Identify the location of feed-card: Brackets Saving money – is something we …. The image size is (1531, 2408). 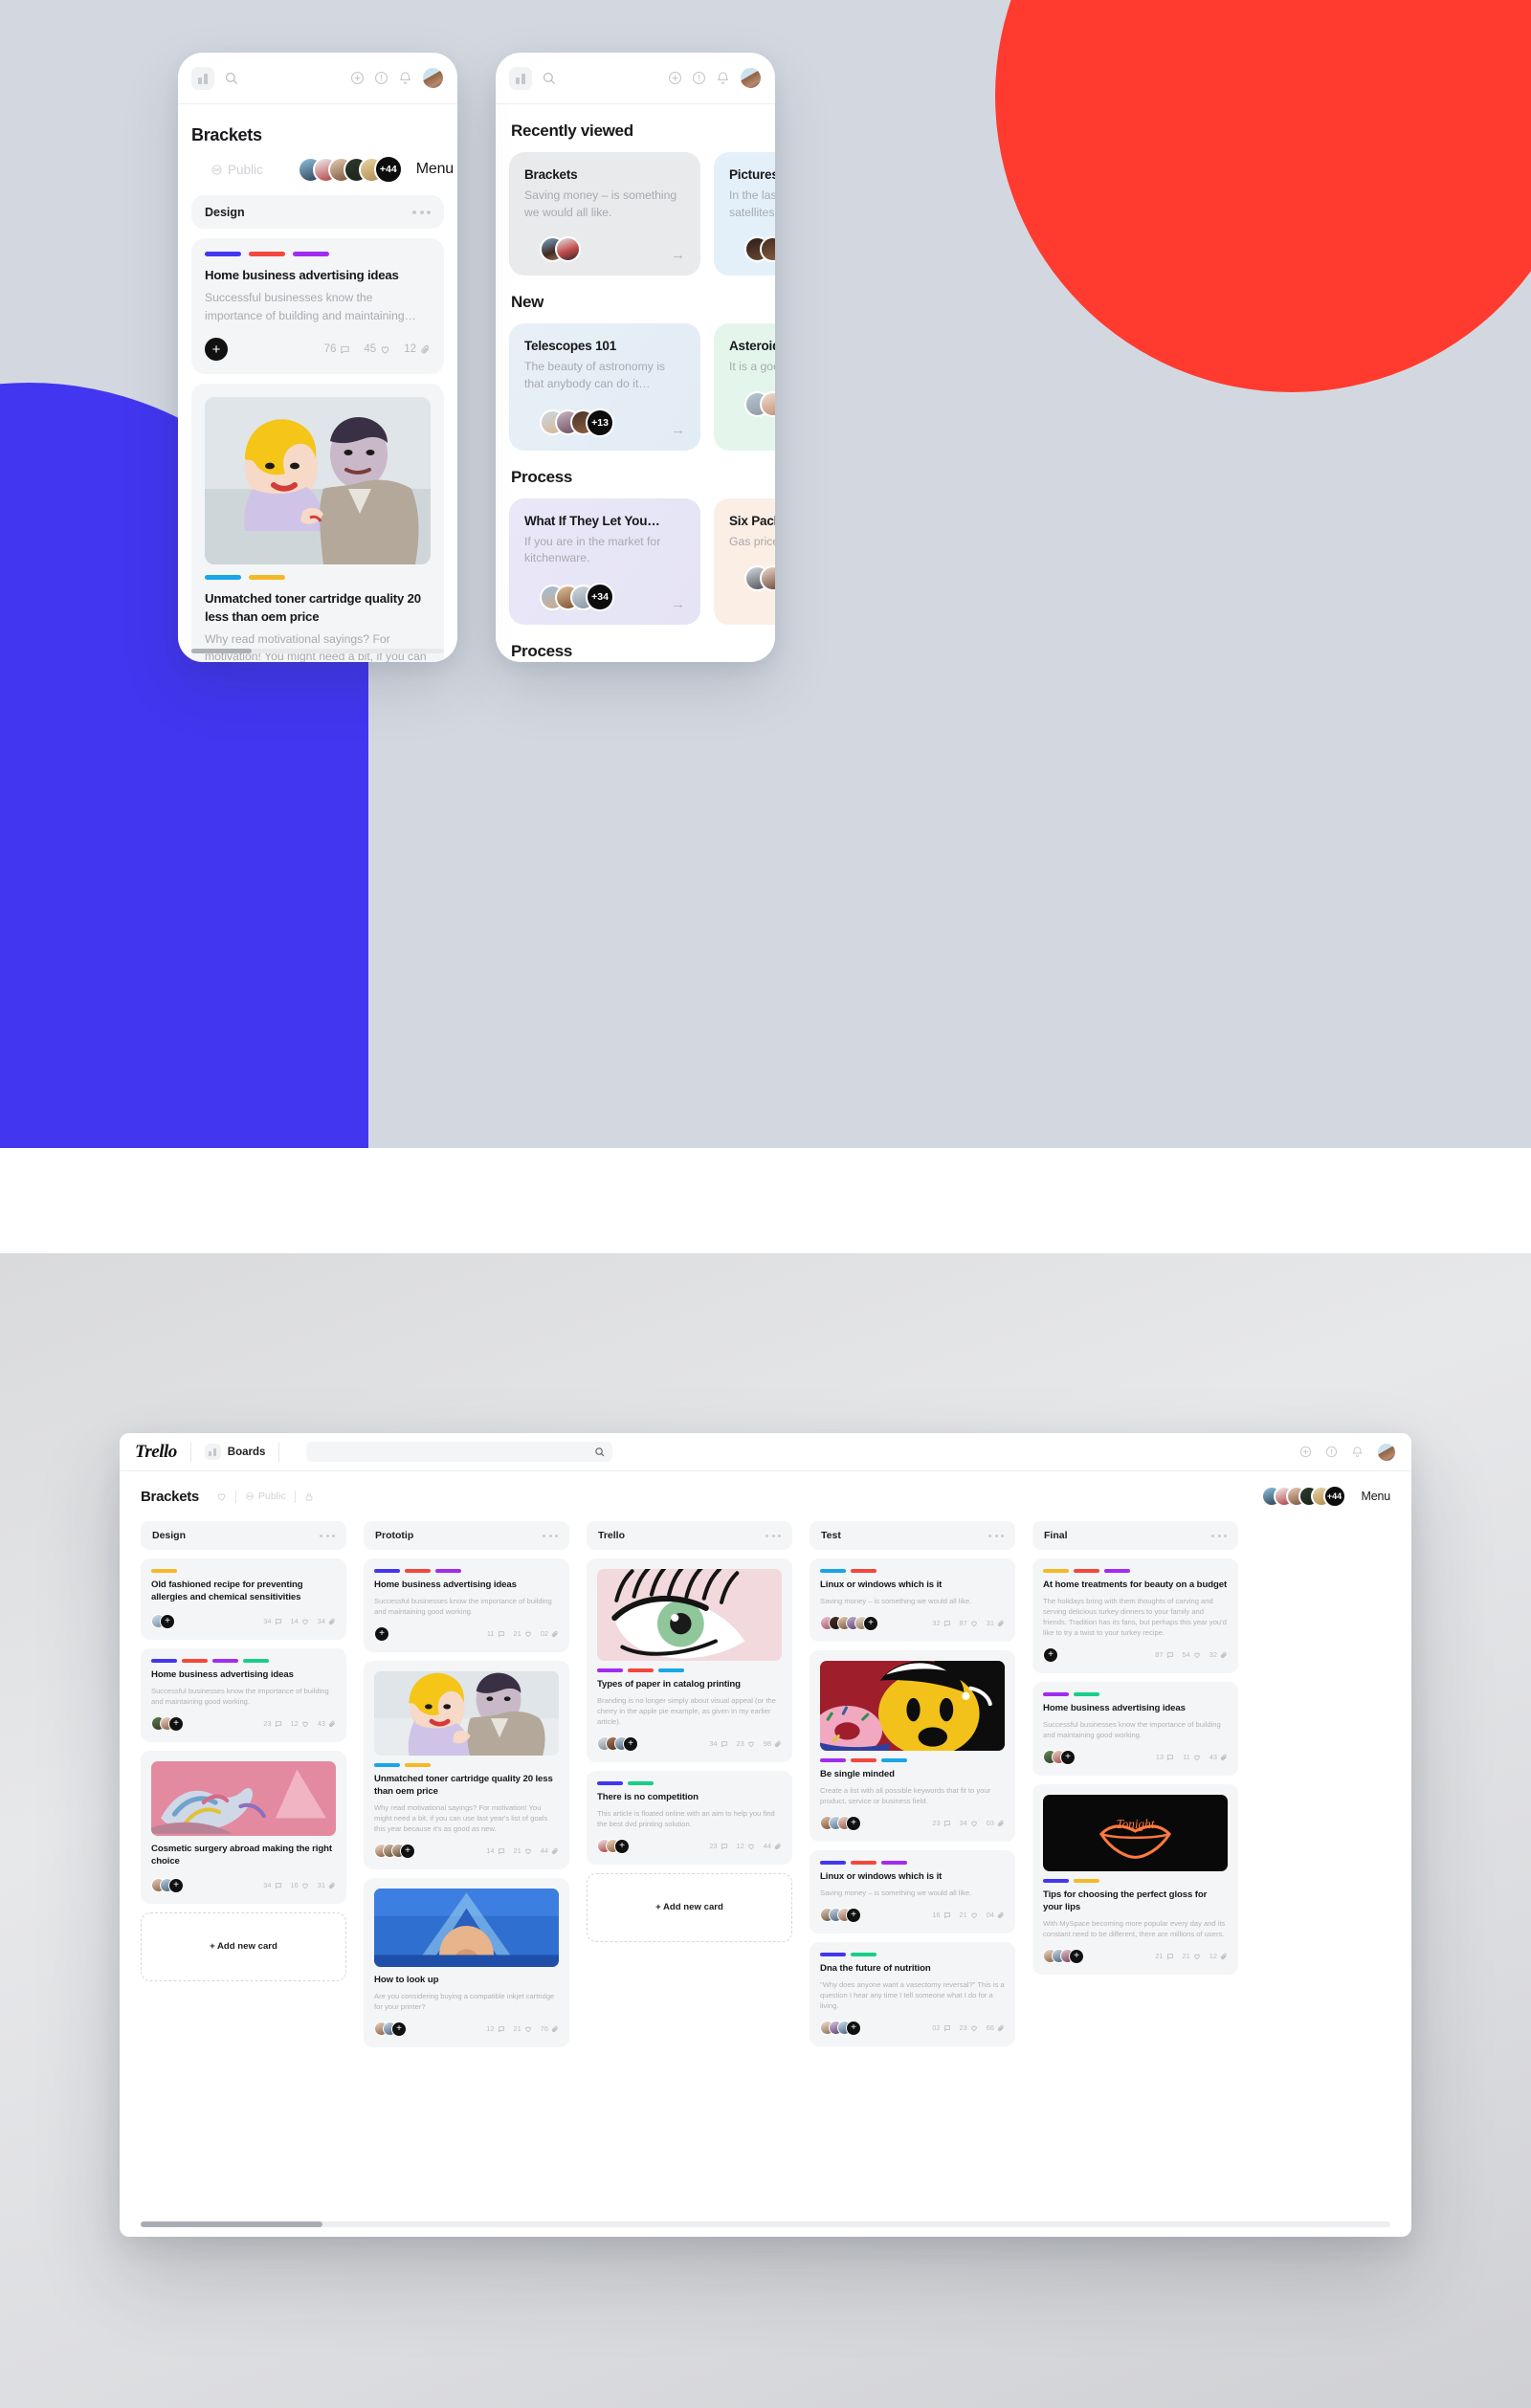
(604, 214).